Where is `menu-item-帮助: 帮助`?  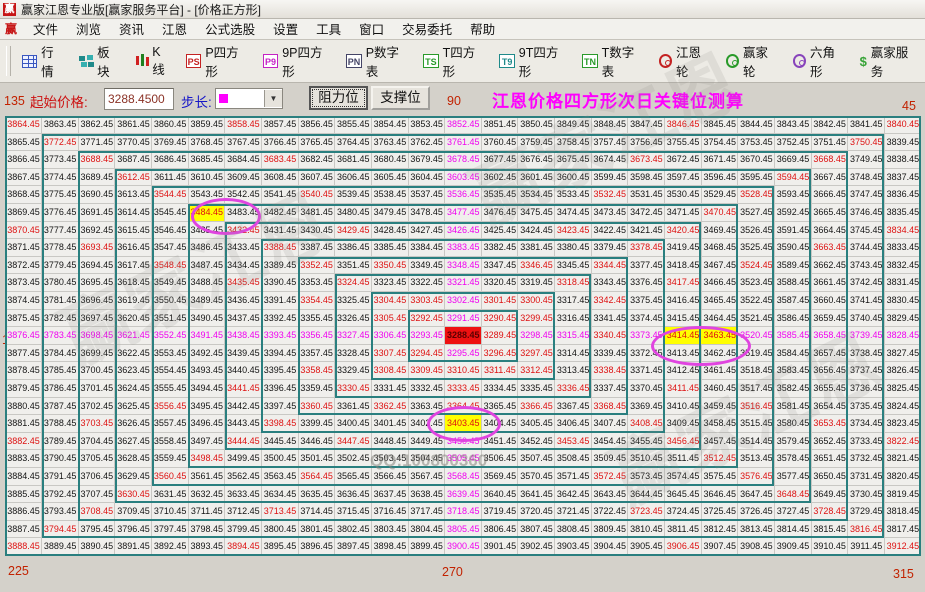
menu-item-帮助: 帮助 is located at coordinates (482, 30).